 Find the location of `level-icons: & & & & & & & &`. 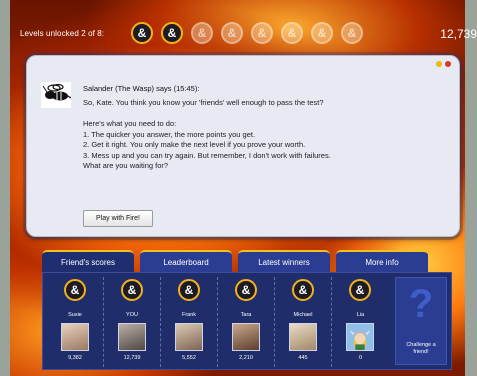

level-icons: & & & & & & & & is located at coordinates (247, 33).